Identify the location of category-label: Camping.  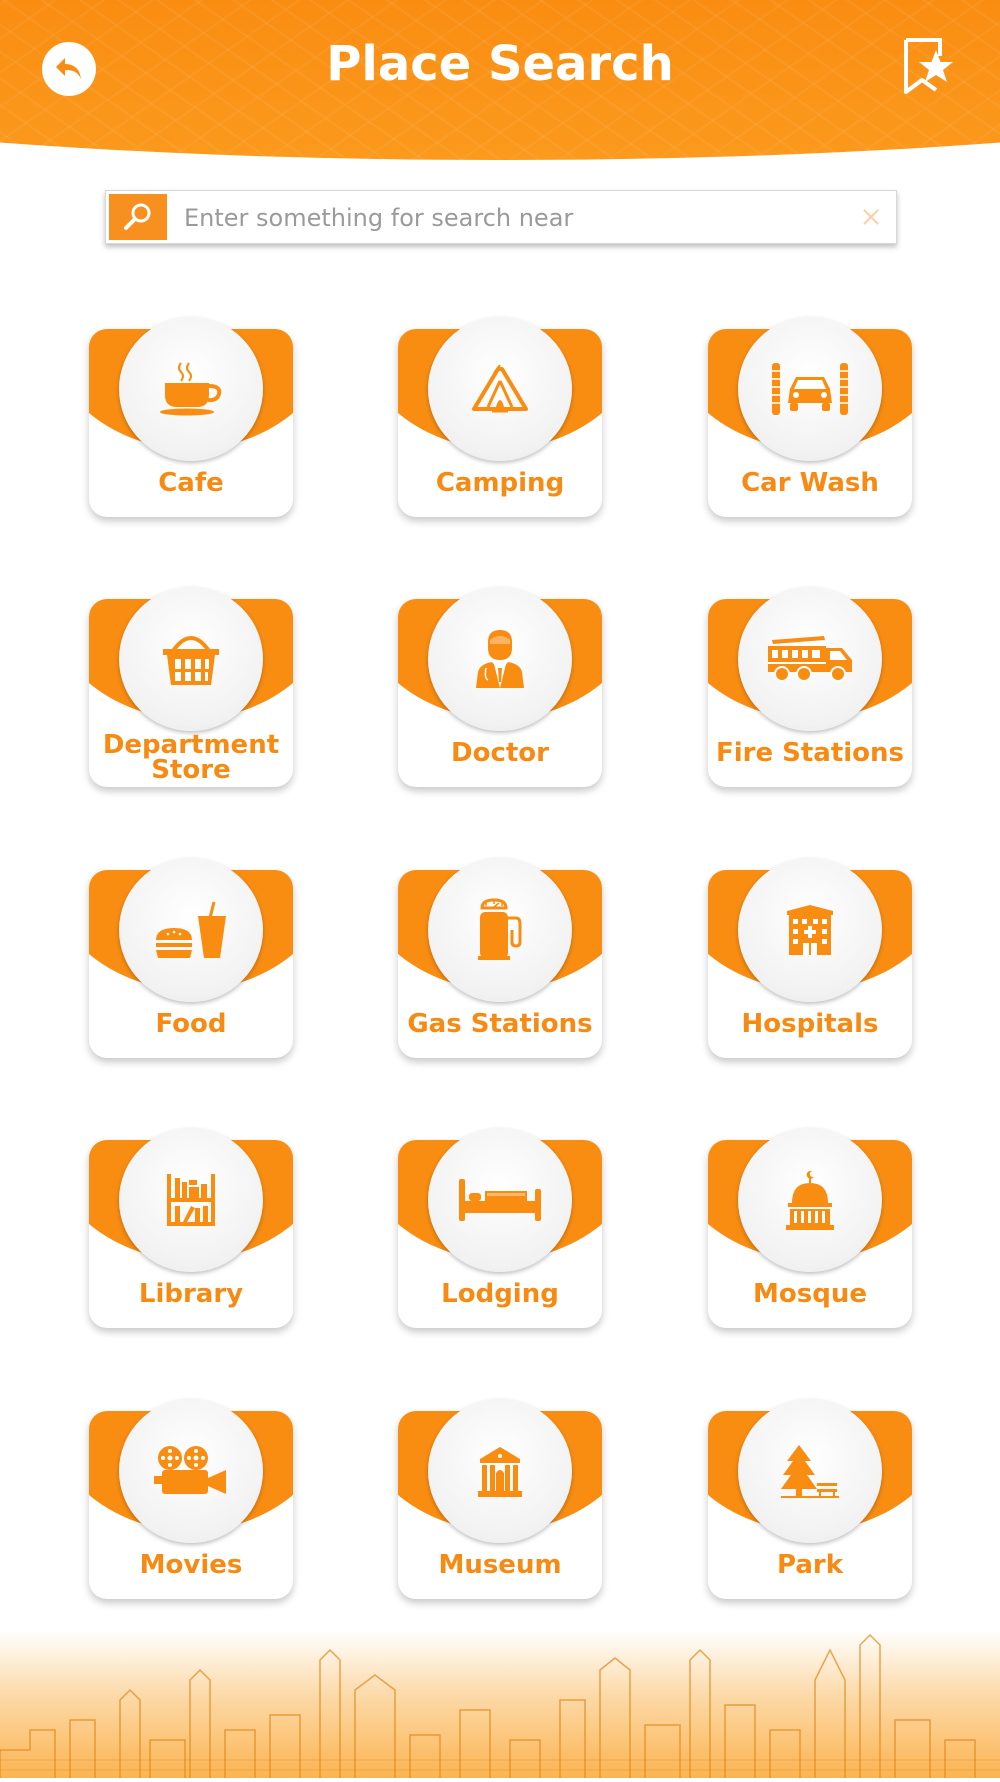
(500, 483).